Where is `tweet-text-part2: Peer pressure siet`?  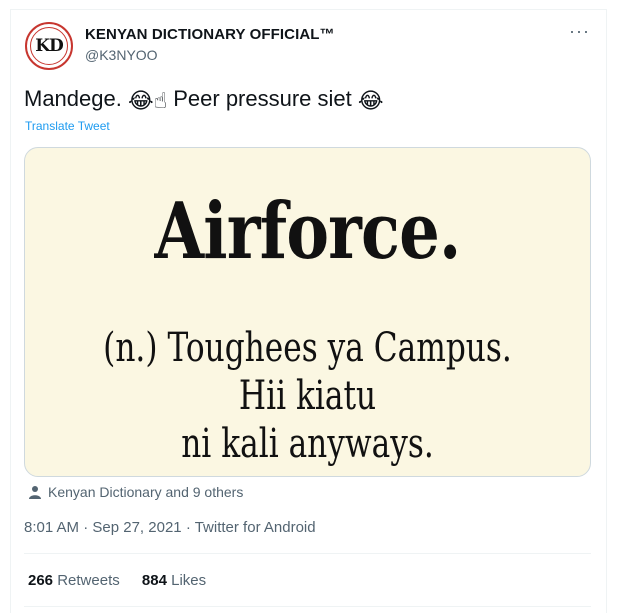 tweet-text-part2: Peer pressure siet is located at coordinates (262, 98).